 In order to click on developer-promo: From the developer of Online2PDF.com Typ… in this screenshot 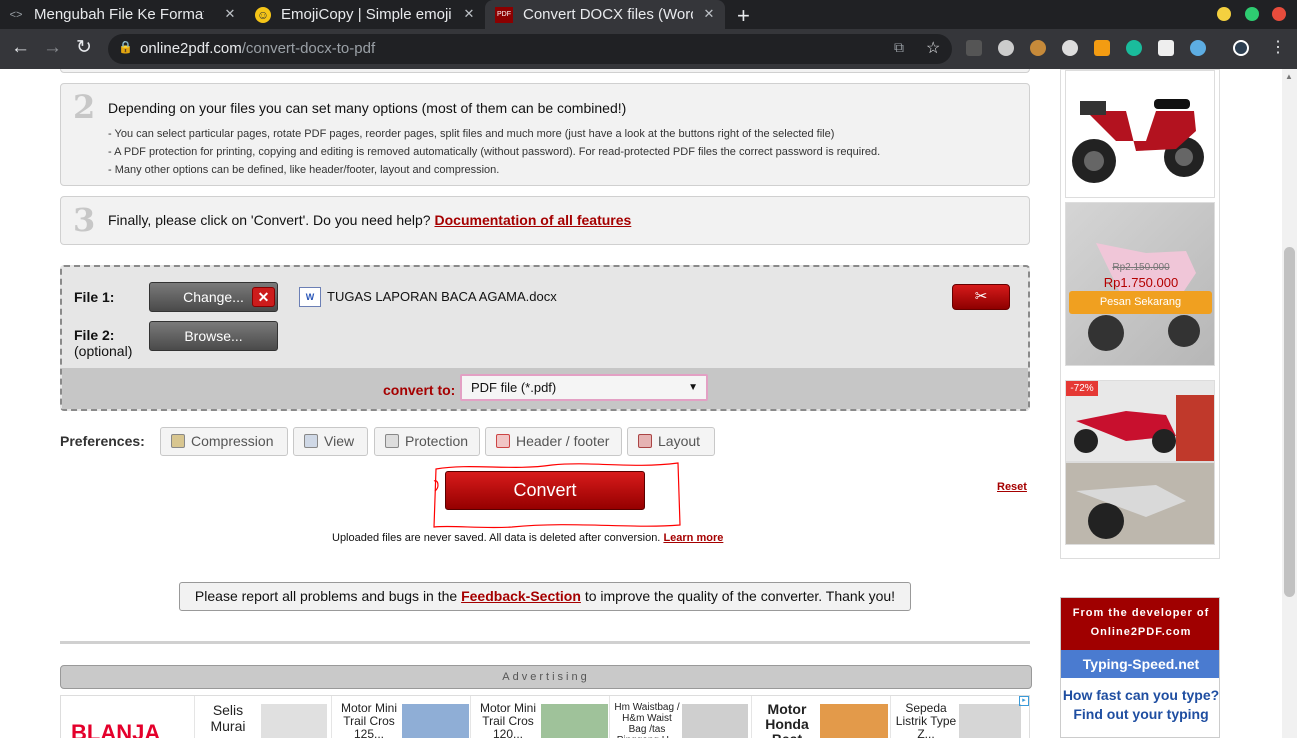, I will do `click(1140, 667)`.